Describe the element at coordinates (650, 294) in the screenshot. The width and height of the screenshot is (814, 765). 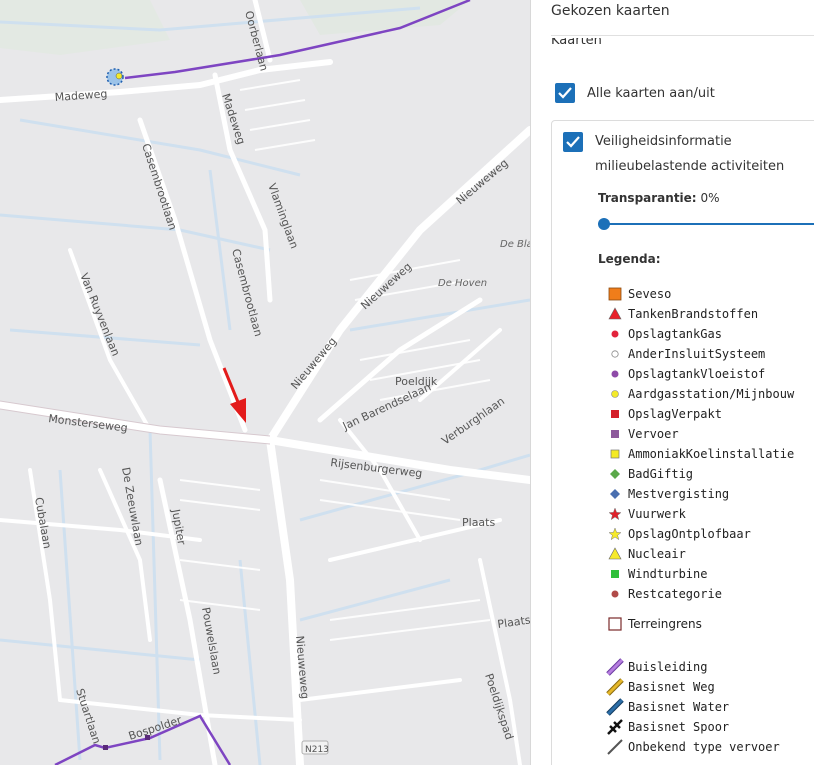
I see `legend-label: Seveso` at that location.